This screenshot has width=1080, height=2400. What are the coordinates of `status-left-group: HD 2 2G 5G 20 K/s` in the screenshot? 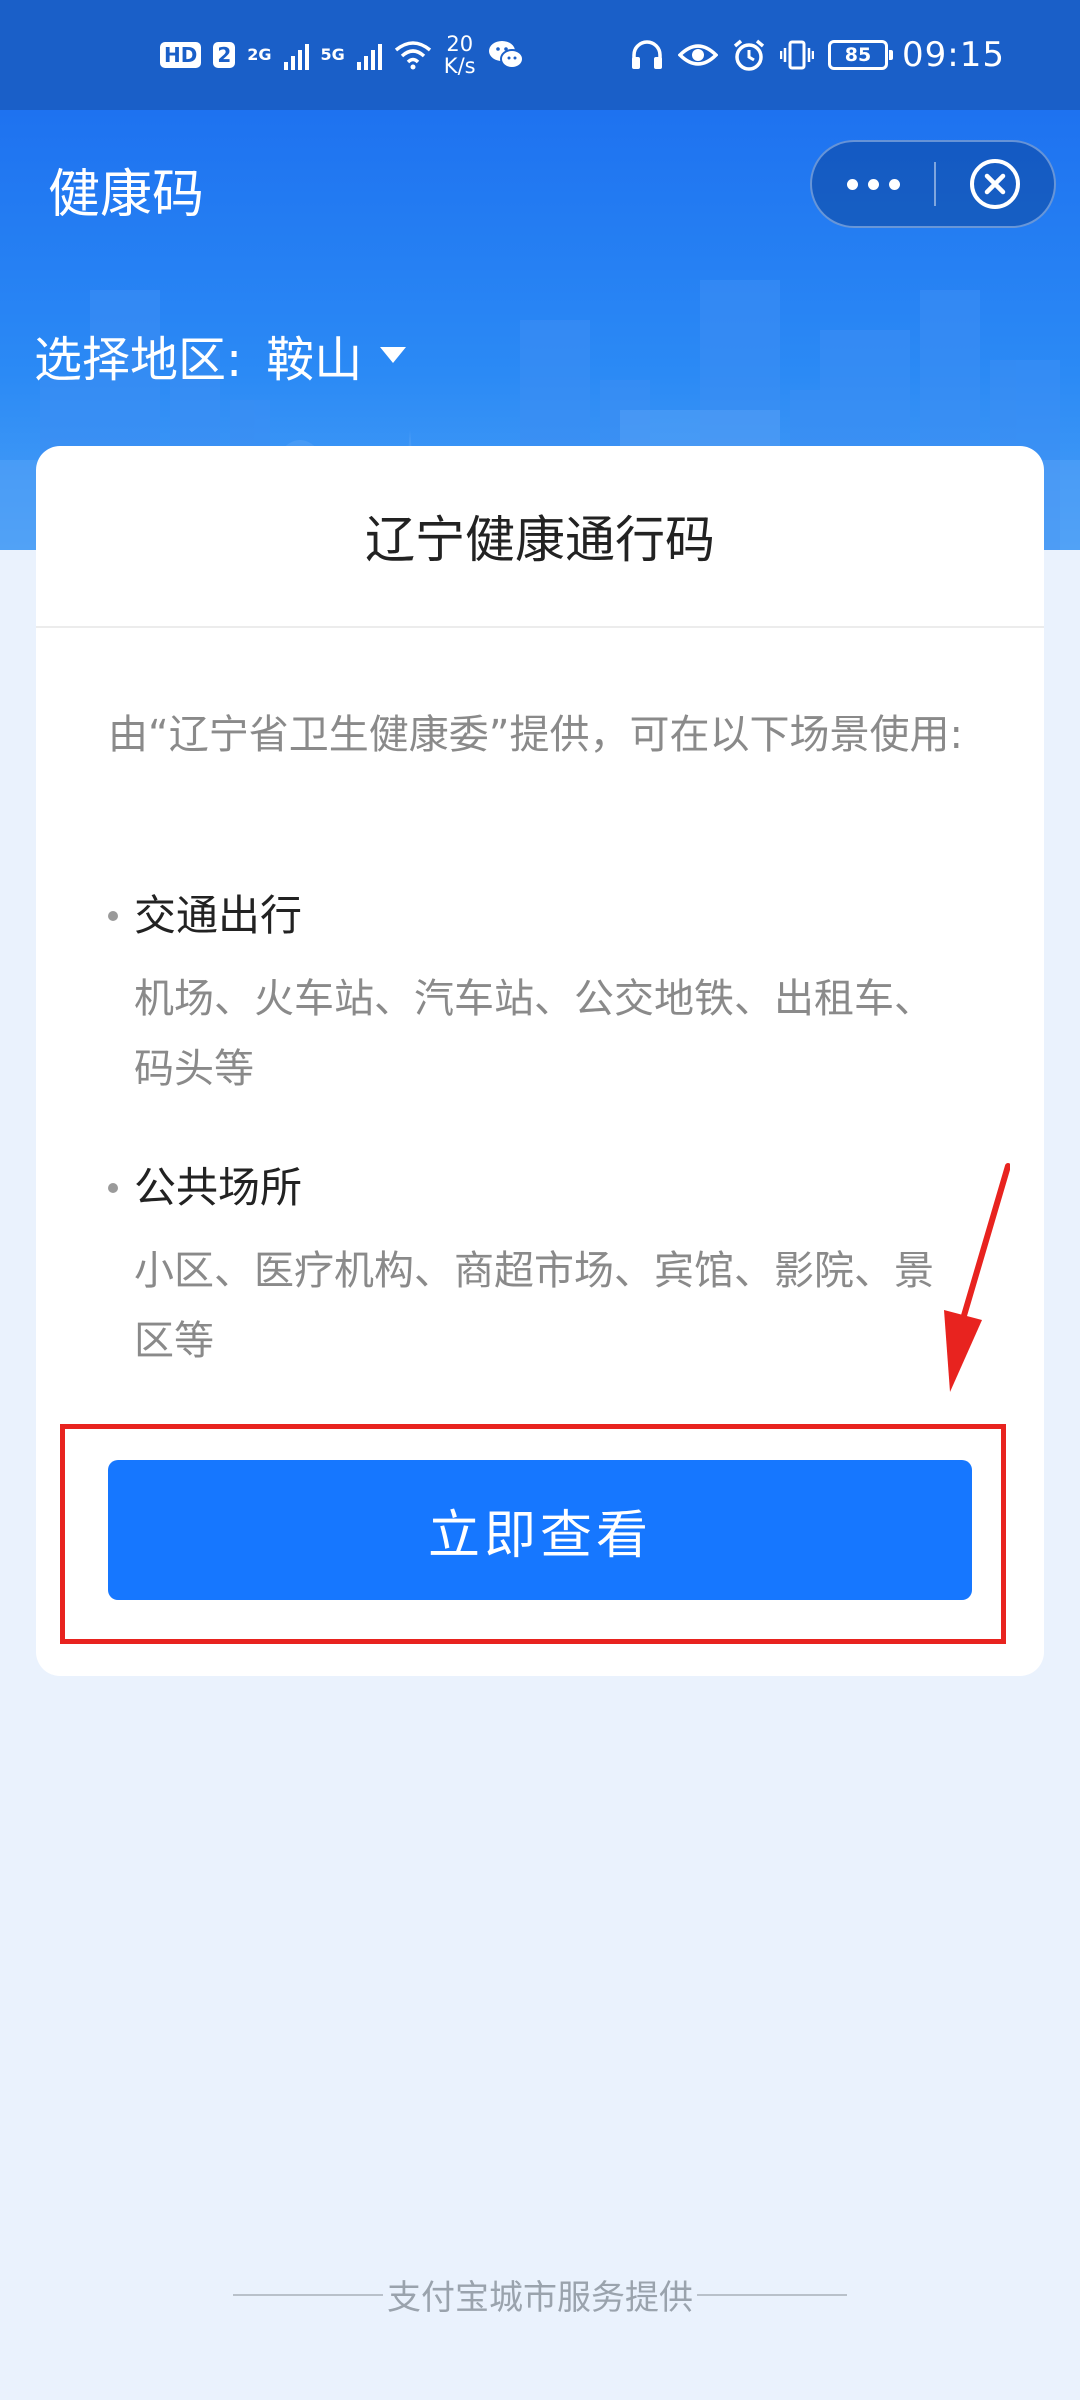 It's located at (342, 55).